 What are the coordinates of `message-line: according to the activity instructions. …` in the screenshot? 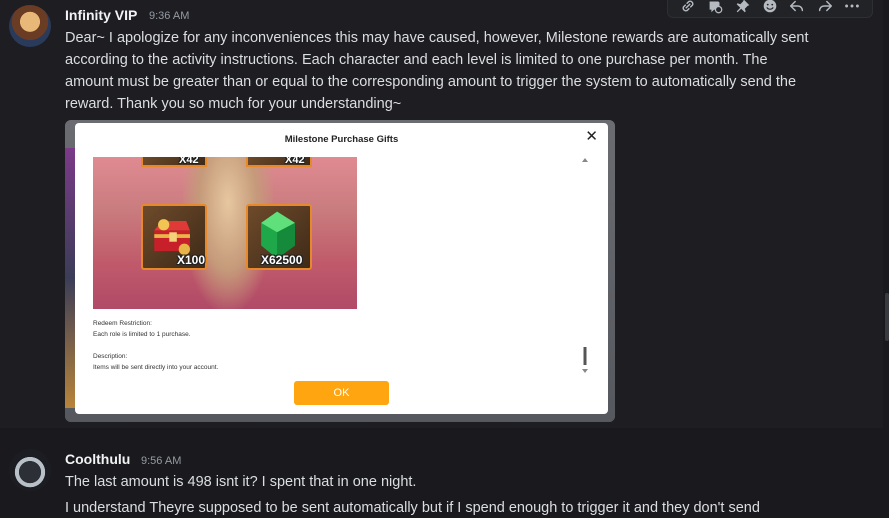 It's located at (416, 60).